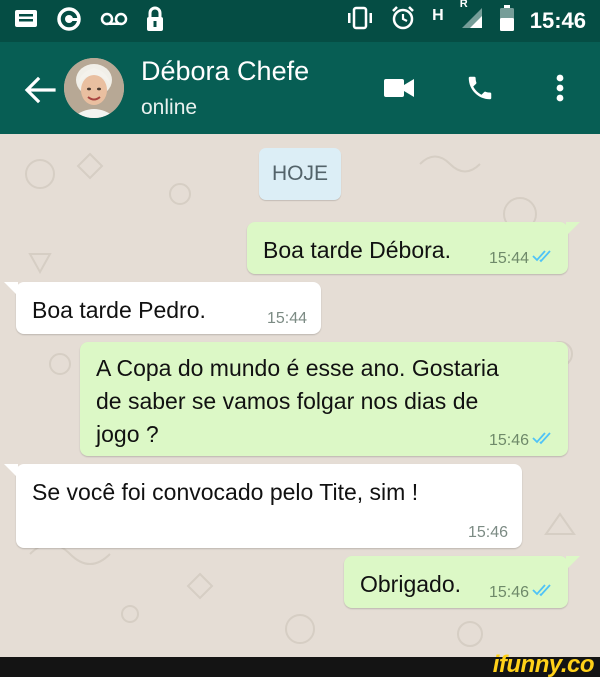 The height and width of the screenshot is (677, 600). I want to click on roaming-label: R, so click(463, 5).